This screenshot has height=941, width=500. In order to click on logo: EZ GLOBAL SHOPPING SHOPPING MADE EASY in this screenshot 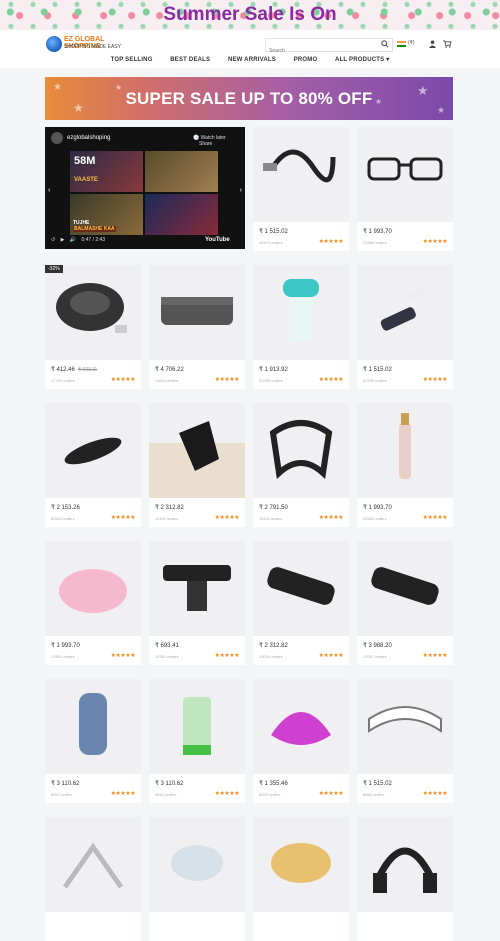, I will do `click(92, 45)`.